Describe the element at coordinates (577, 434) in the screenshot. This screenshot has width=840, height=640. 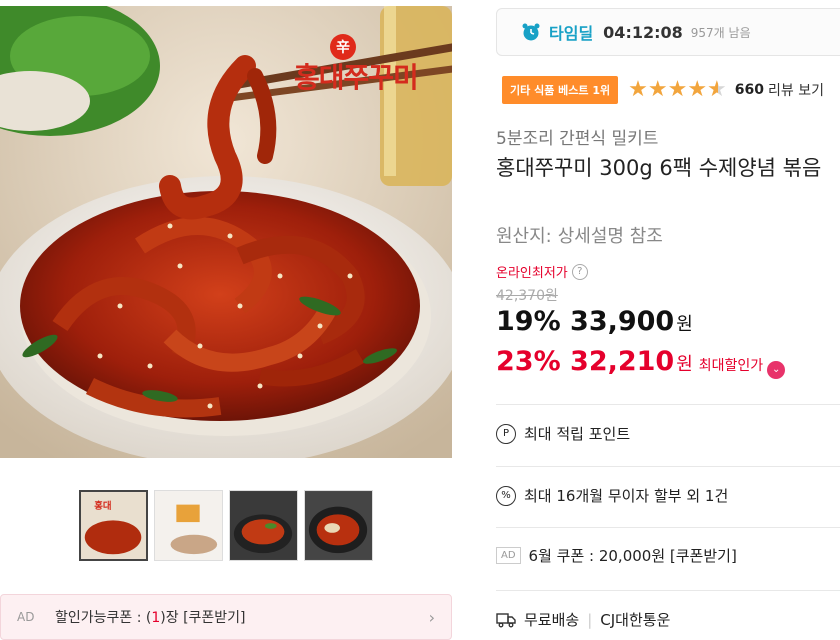
I see `points-text: 최대 적립 포인트` at that location.